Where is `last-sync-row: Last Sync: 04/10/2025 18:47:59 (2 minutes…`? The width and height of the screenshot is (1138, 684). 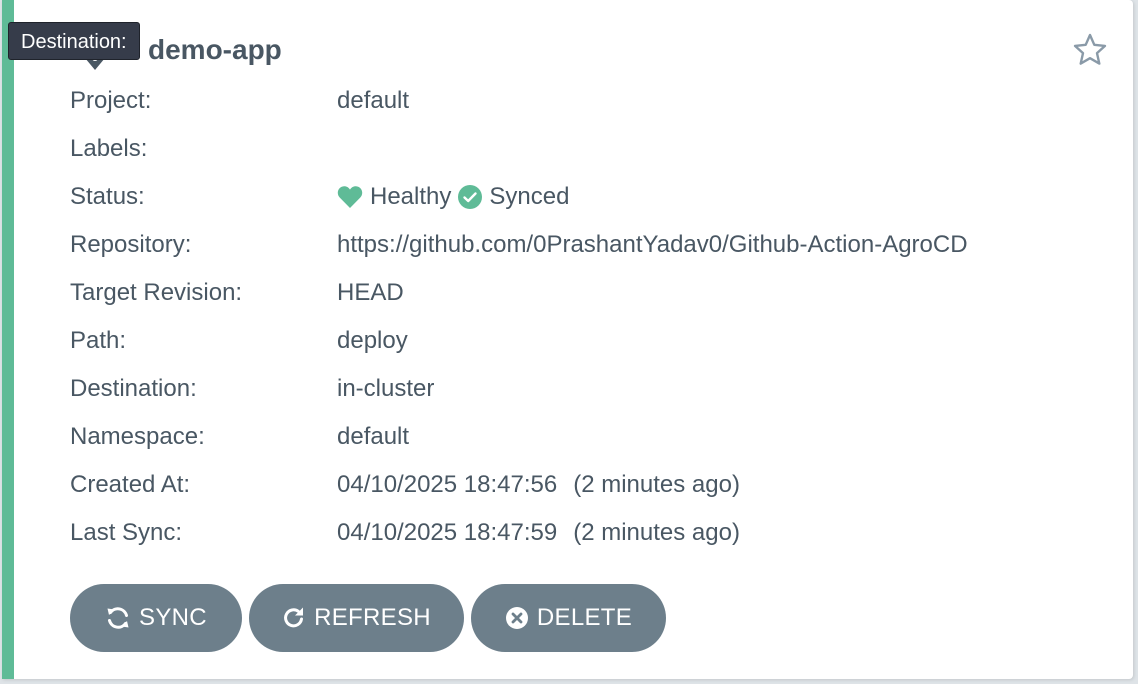 last-sync-row: Last Sync: 04/10/2025 18:47:59 (2 minutes… is located at coordinates (590, 533).